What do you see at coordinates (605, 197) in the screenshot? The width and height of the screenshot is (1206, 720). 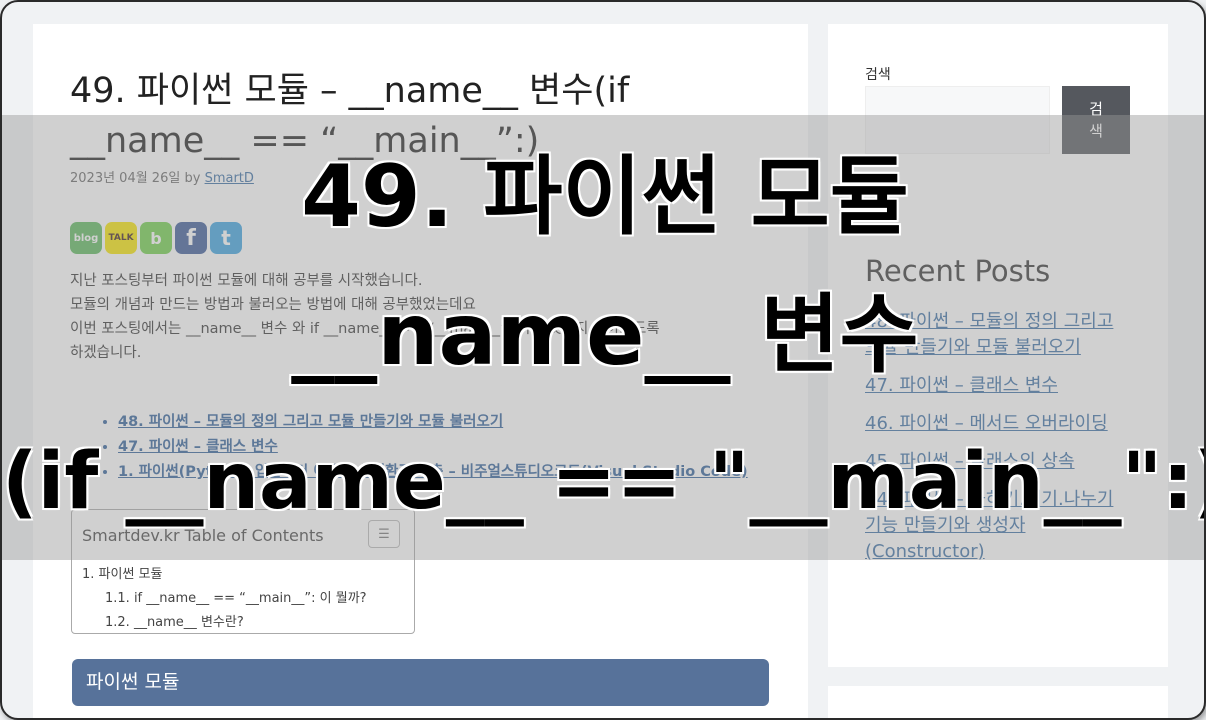 I see `overlay-title-line: 49. 파이썬 모듈` at bounding box center [605, 197].